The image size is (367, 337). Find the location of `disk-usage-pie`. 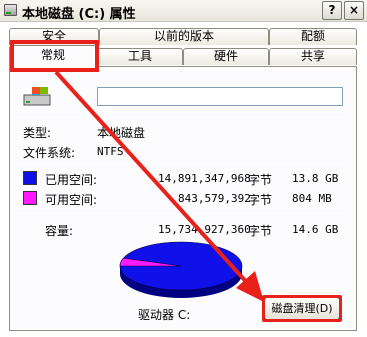

disk-usage-pie is located at coordinates (181, 269).